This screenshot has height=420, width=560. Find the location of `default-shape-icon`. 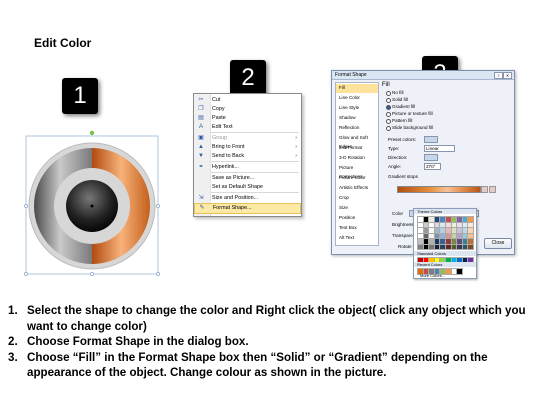

default-shape-icon is located at coordinates (201, 187).